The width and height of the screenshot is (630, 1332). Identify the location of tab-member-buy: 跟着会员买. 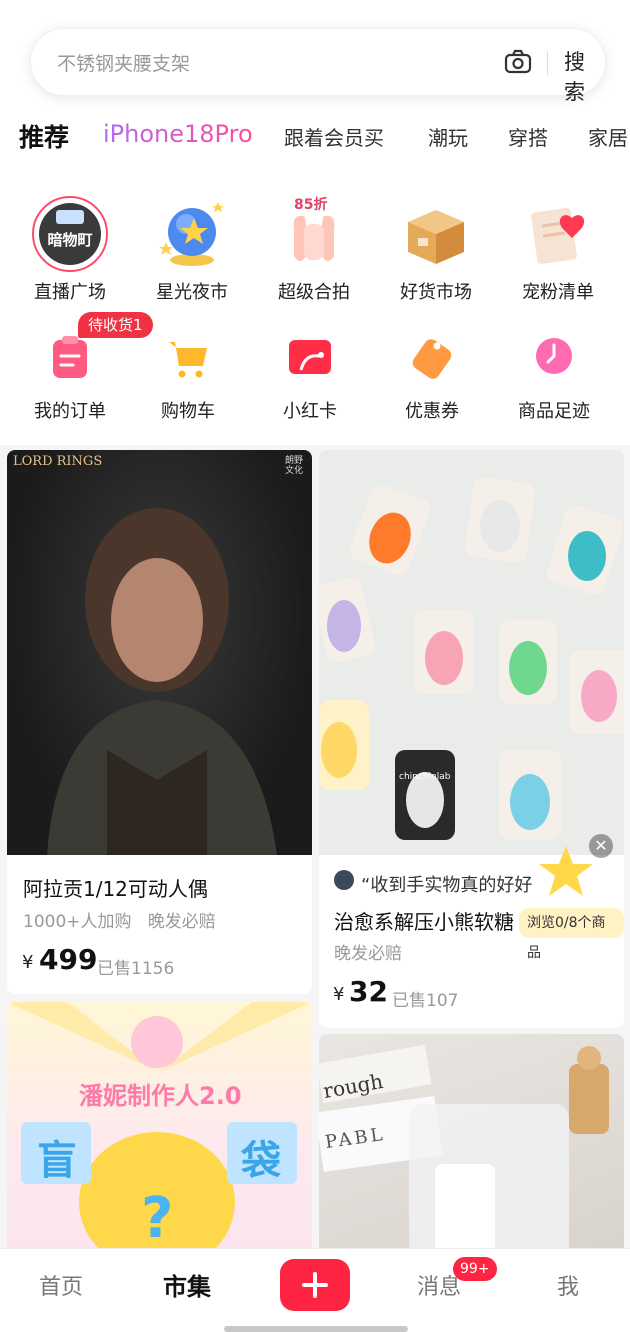
(334, 136).